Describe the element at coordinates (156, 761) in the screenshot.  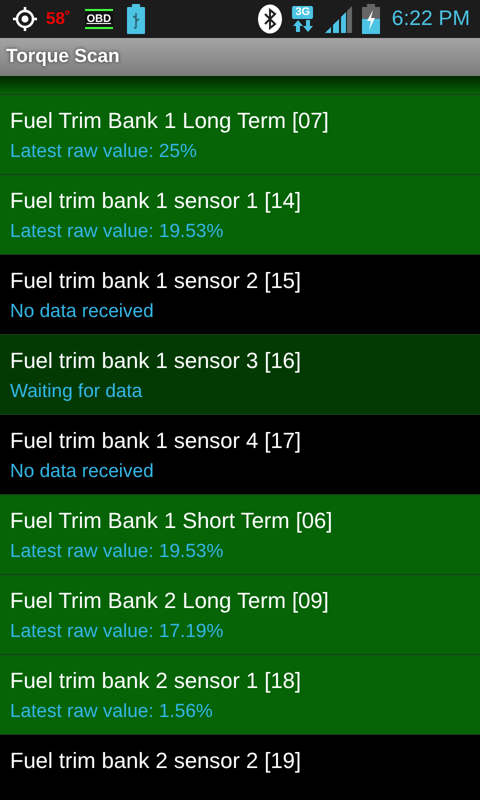
I see `sensor-name: Fuel trim bank 2 sensor 2 [19]` at that location.